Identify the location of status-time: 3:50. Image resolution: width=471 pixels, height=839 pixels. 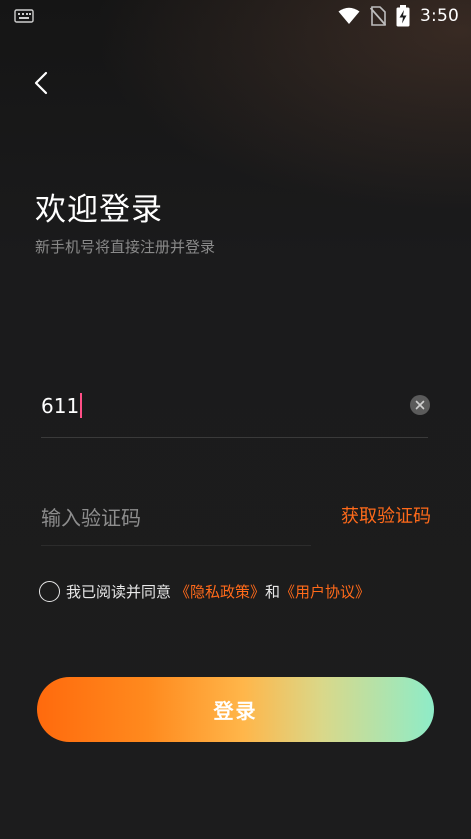
(439, 16).